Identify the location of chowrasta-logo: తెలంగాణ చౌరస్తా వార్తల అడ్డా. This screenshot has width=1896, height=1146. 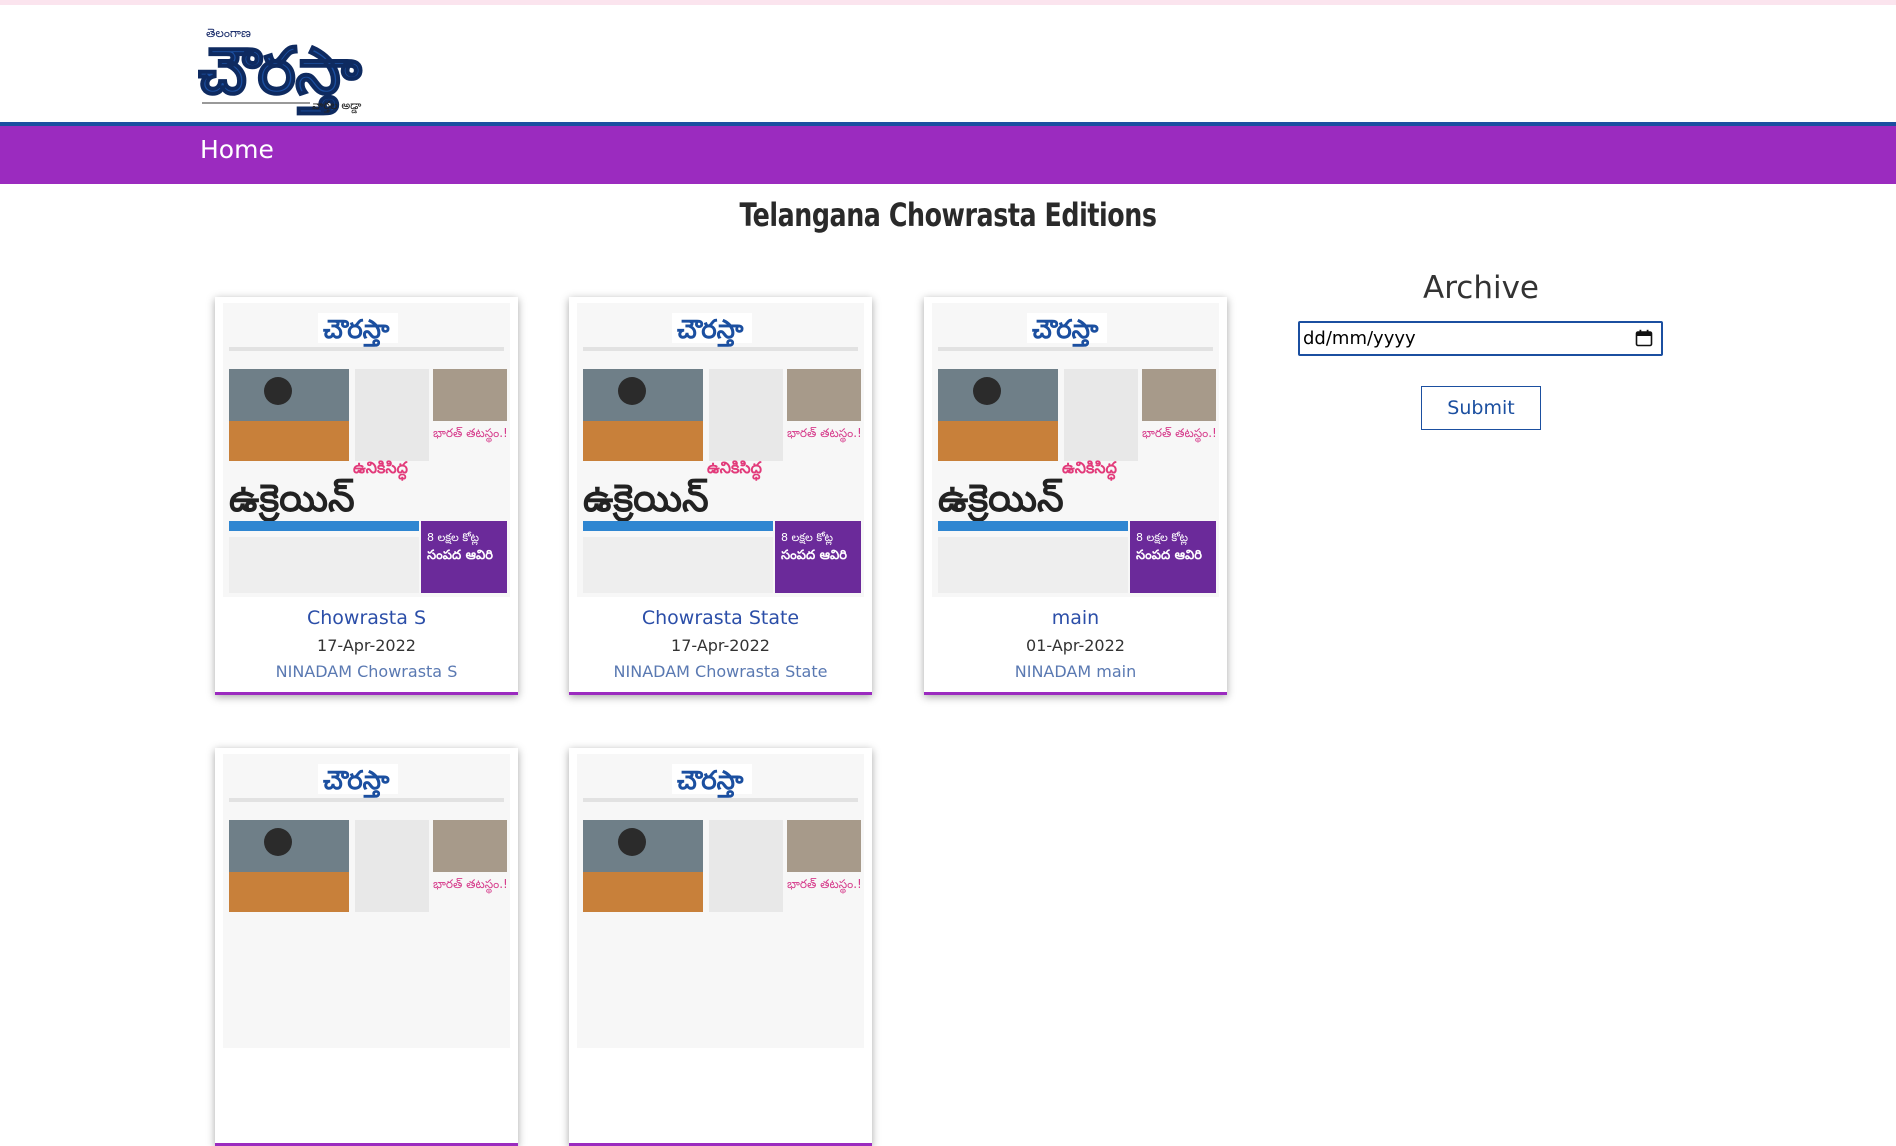
(308, 69).